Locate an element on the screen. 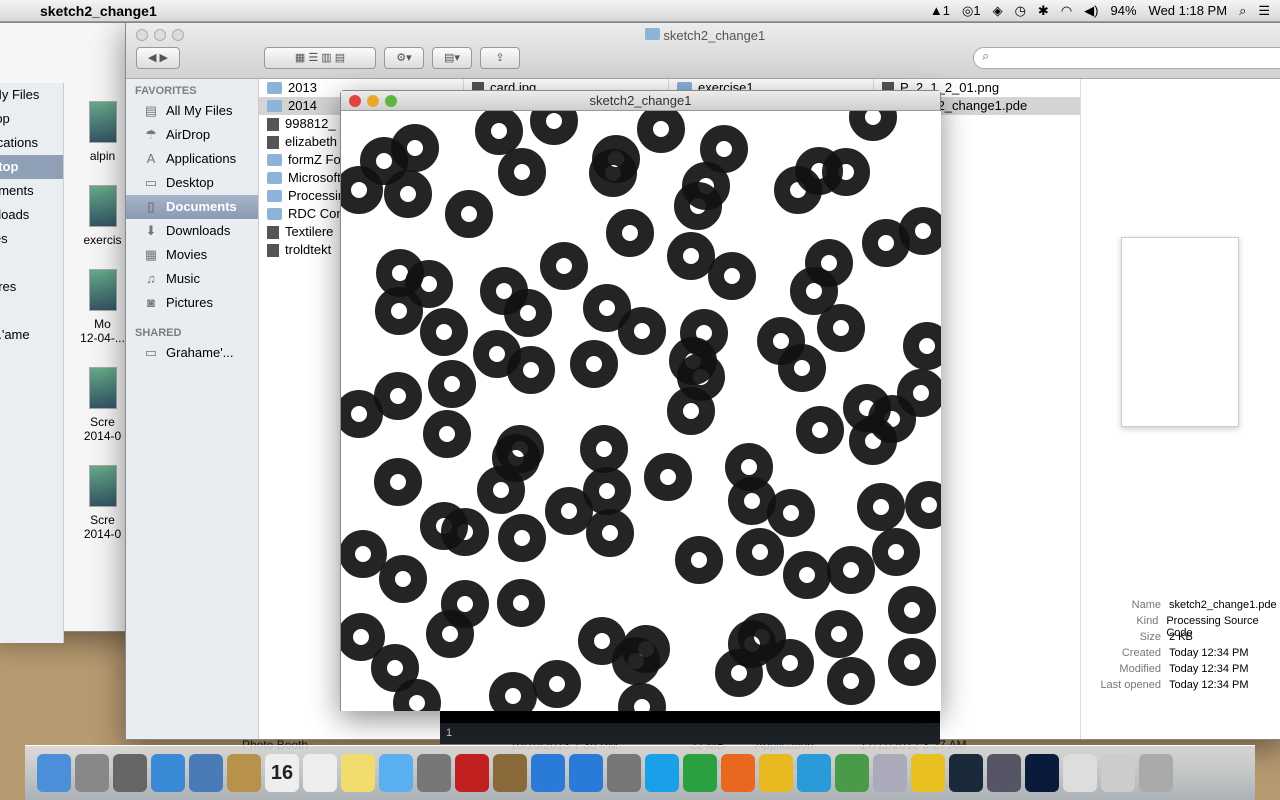 Image resolution: width=1280 pixels, height=800 pixels. back-sidebar-item: ktop is located at coordinates (31, 167).